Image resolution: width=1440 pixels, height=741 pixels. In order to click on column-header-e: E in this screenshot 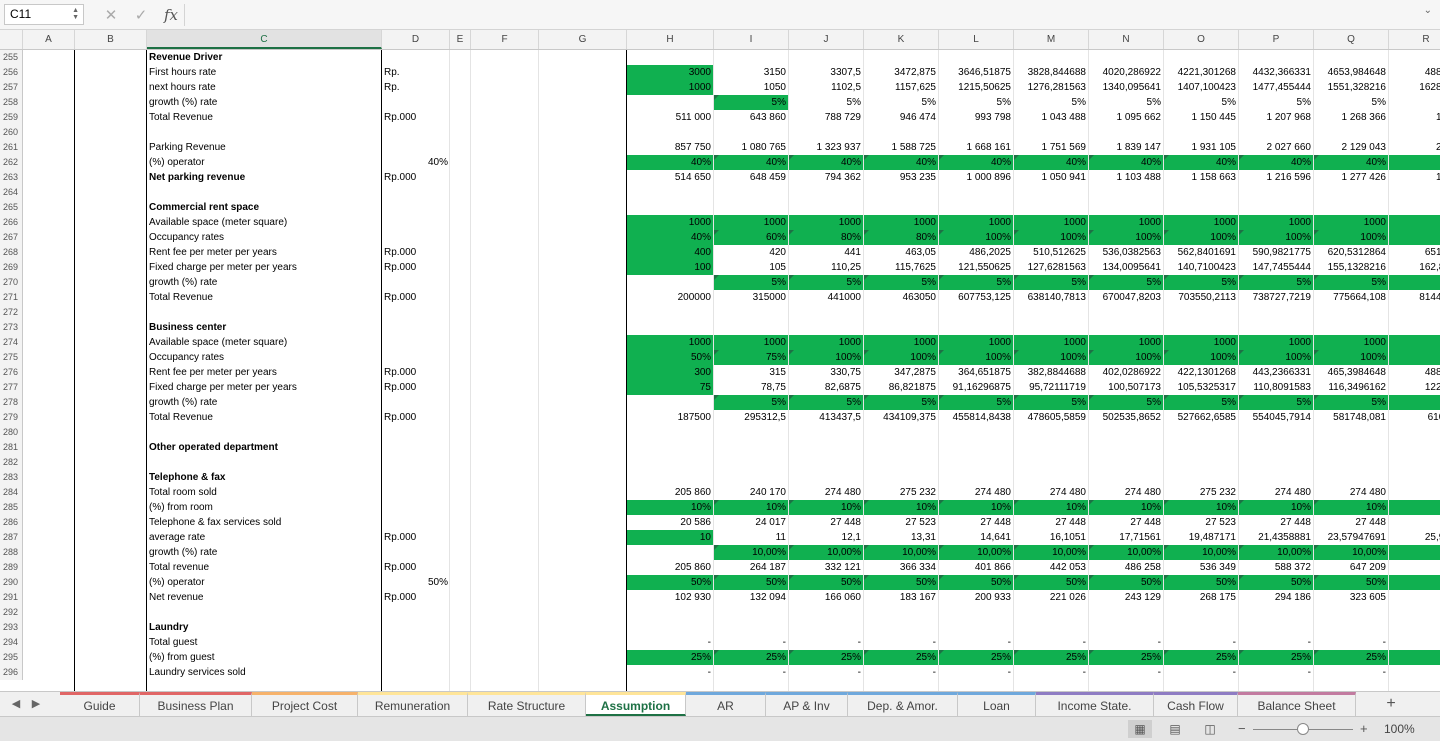, I will do `click(460, 39)`.